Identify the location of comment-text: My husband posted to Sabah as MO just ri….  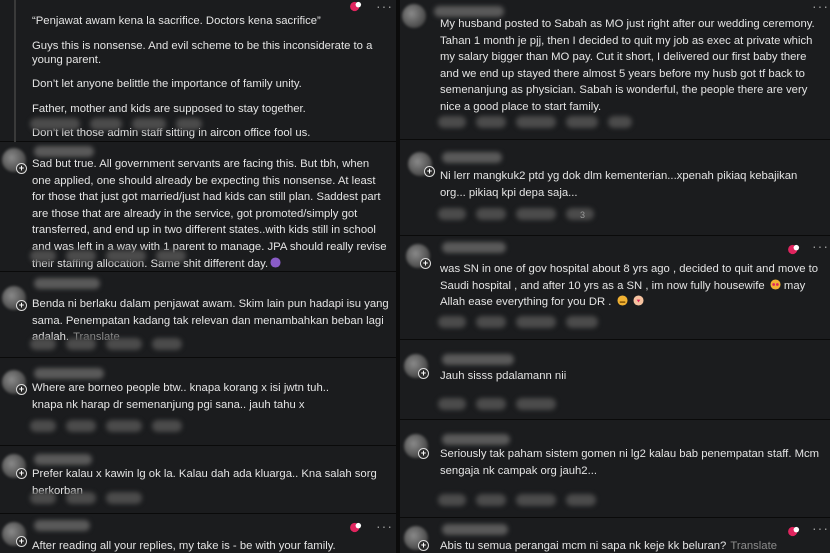
(631, 66).